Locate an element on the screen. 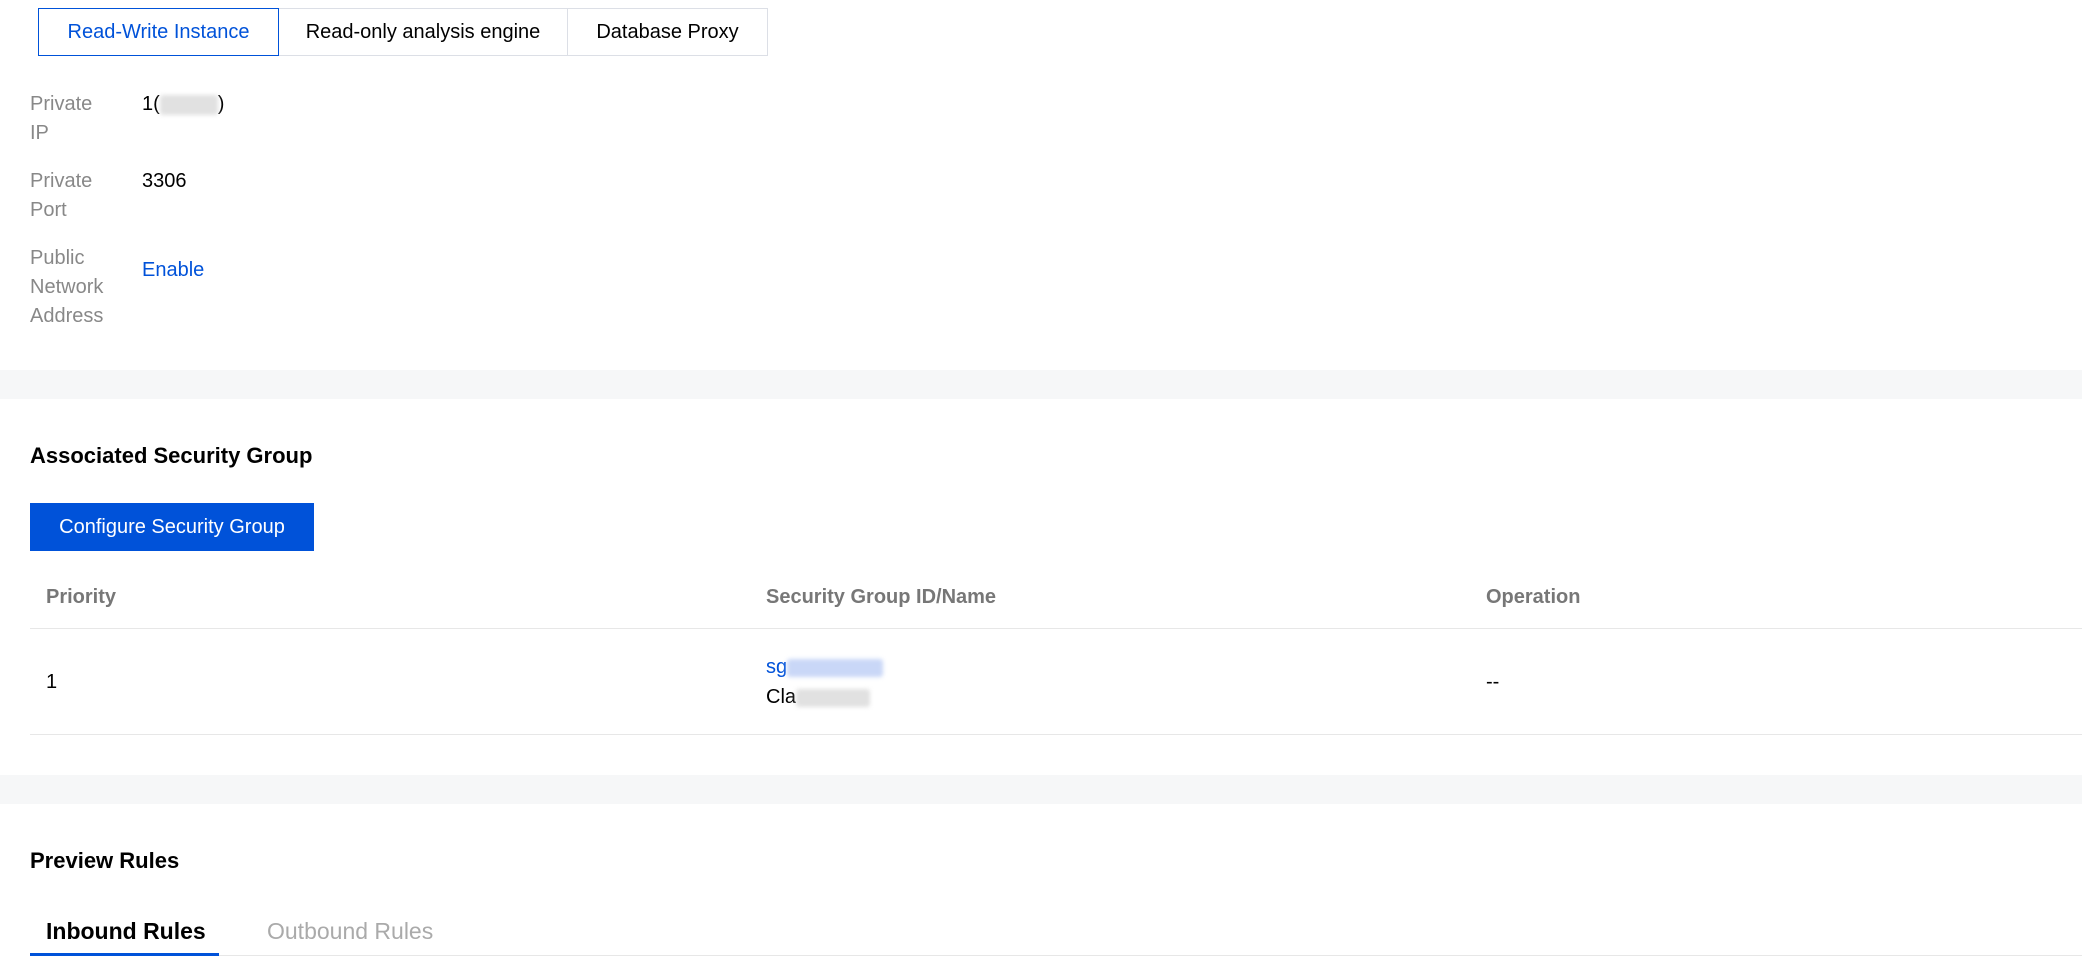 The height and width of the screenshot is (970, 2082). column-header-priority: Priority is located at coordinates (81, 597).